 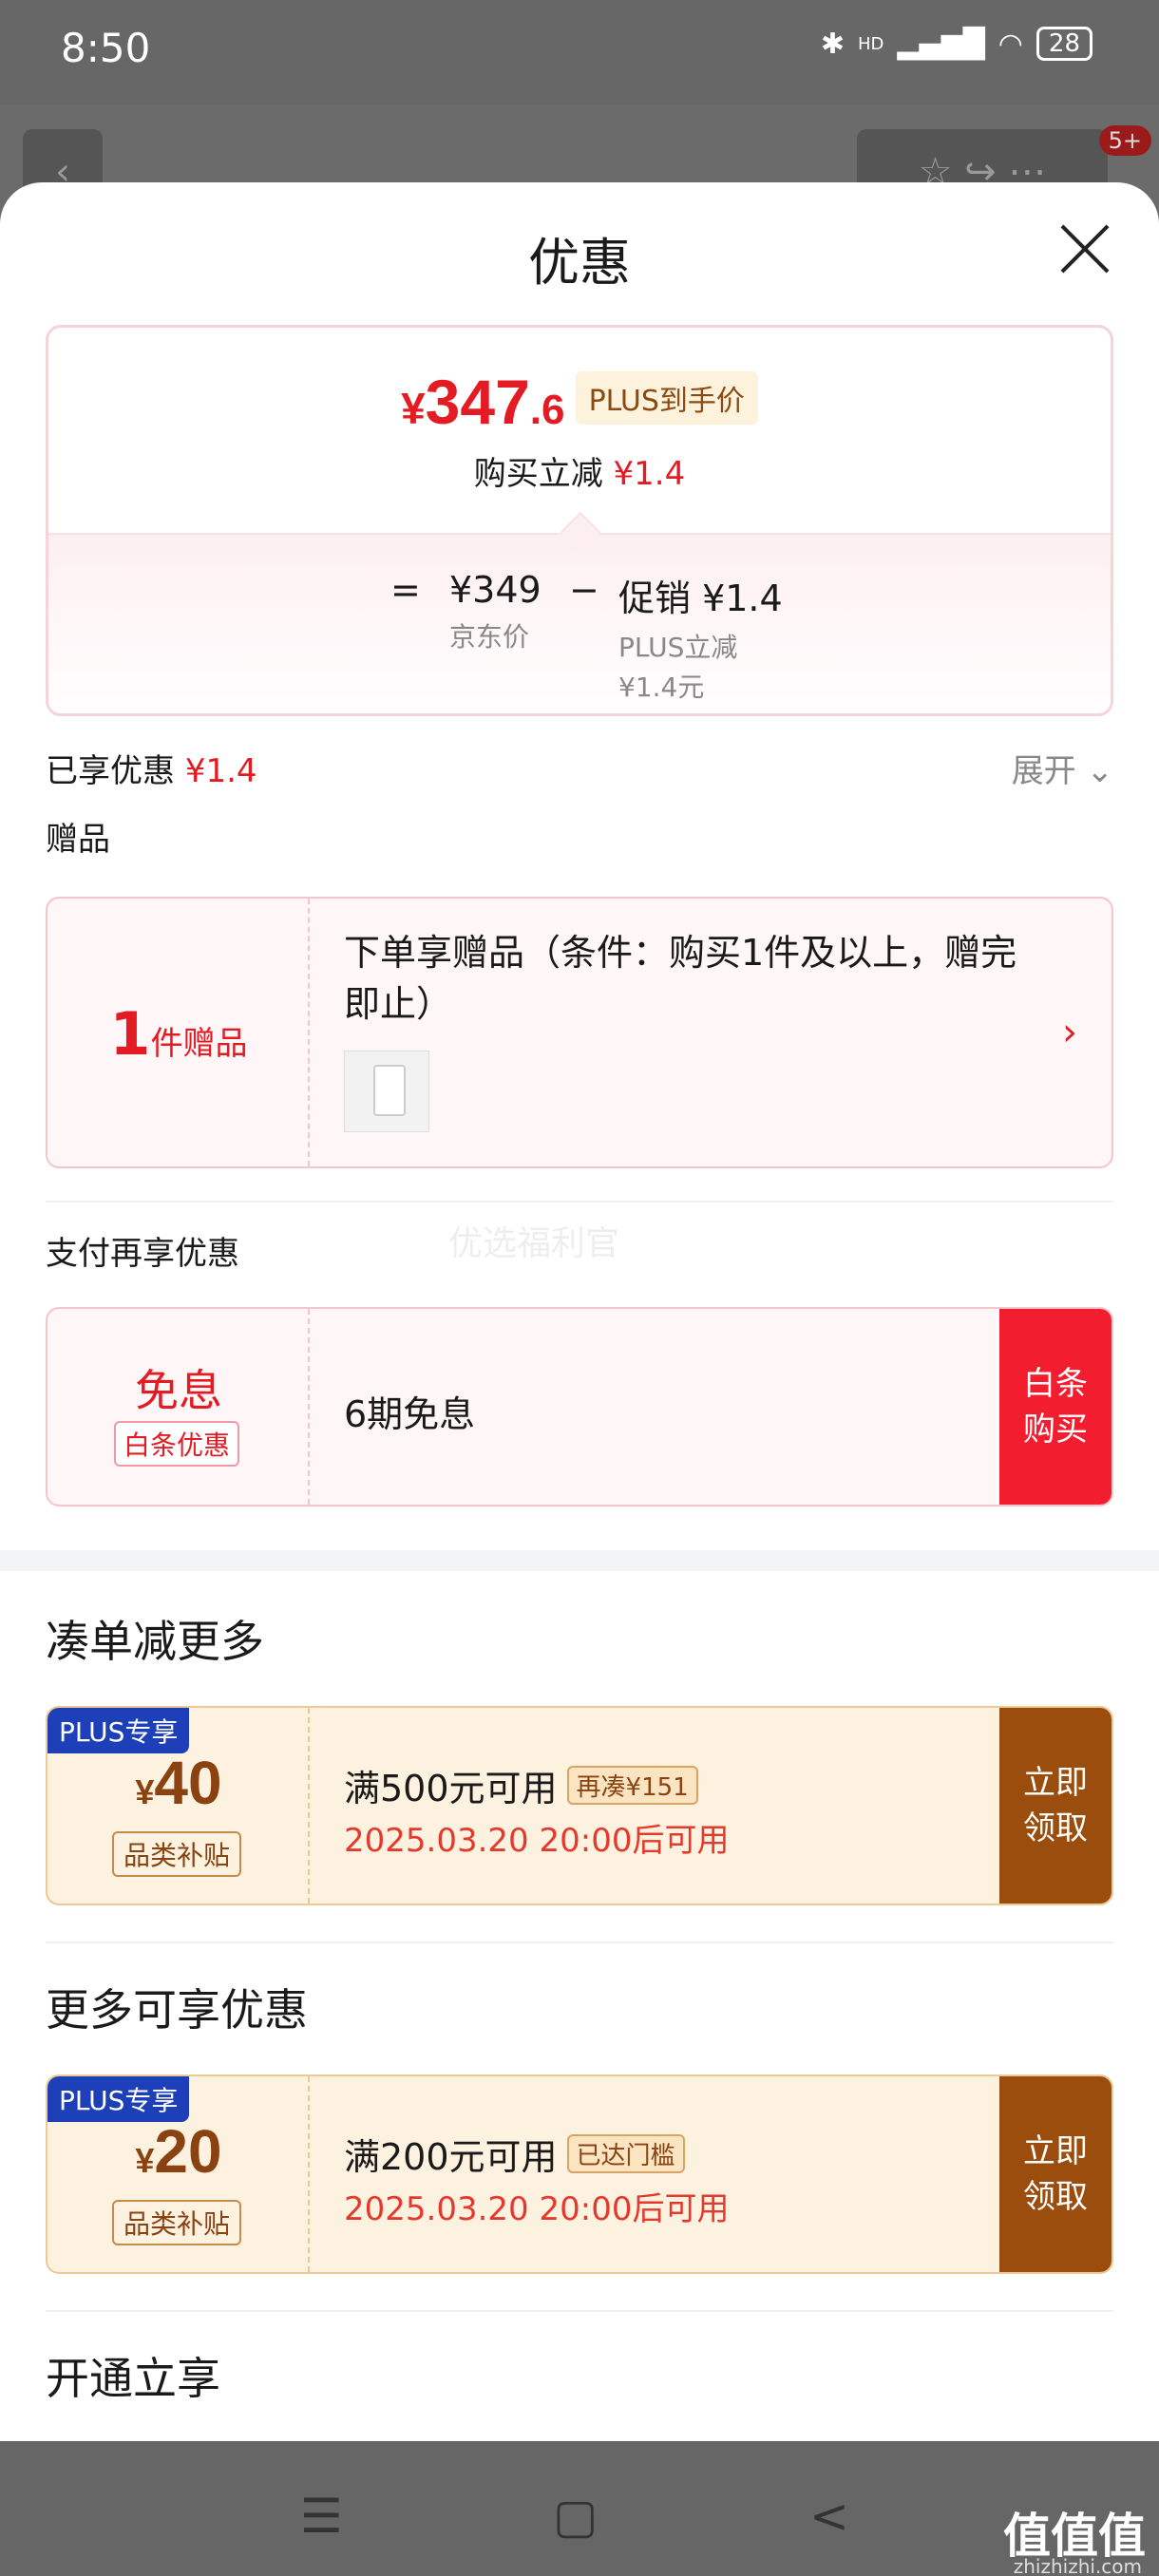 I want to click on section-band, so click(x=579, y=1560).